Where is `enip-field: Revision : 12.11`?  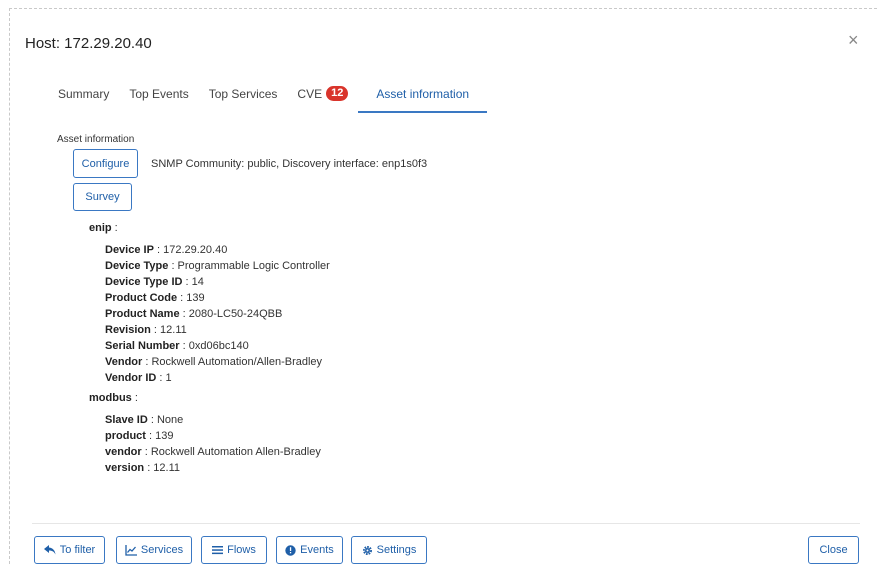 enip-field: Revision : 12.11 is located at coordinates (146, 330).